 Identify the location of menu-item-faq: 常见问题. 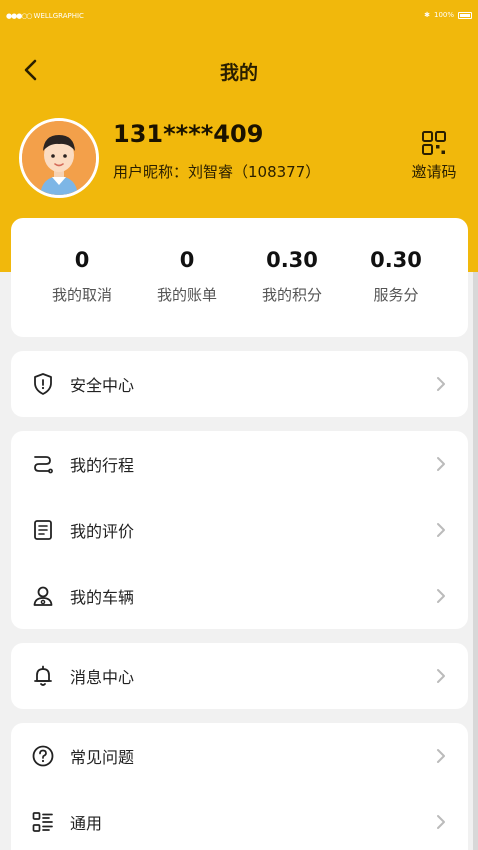
(239, 756).